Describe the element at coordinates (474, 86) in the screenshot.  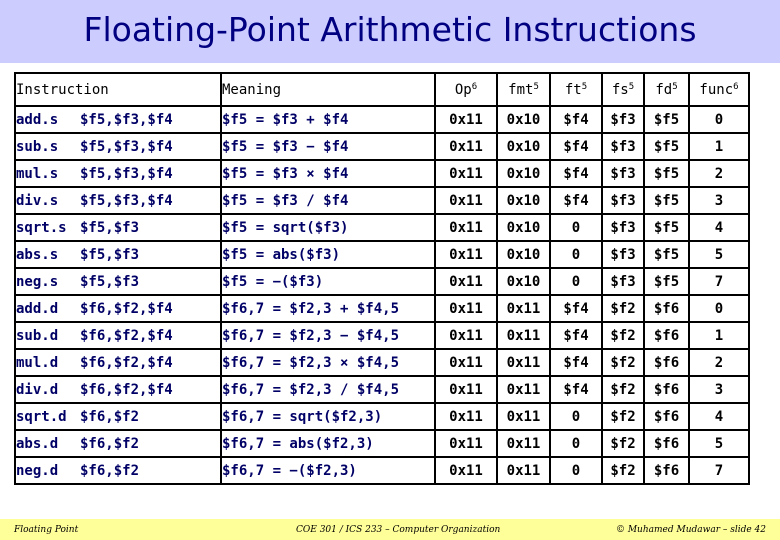
I see `header-op-bits: 6` at that location.